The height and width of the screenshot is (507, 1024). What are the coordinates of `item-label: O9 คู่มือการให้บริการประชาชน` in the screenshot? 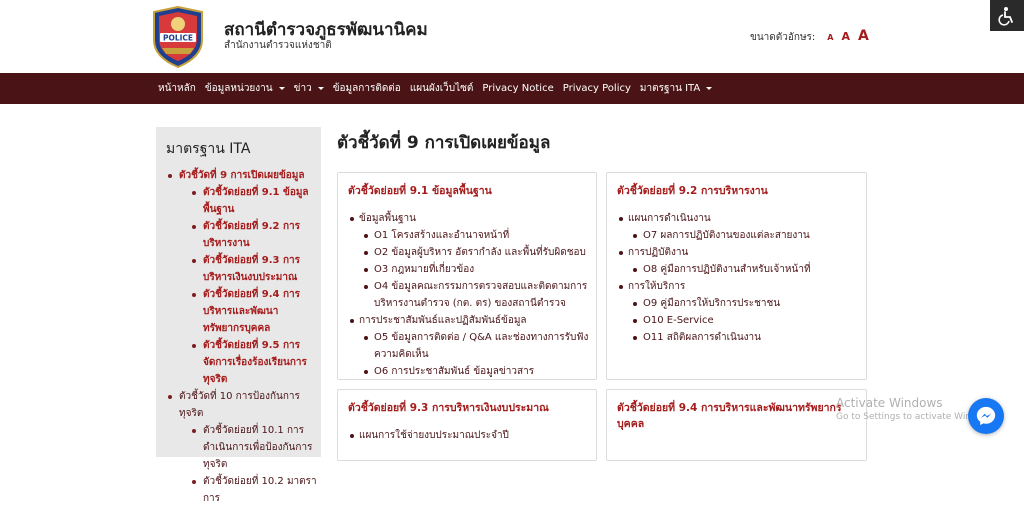 It's located at (712, 303).